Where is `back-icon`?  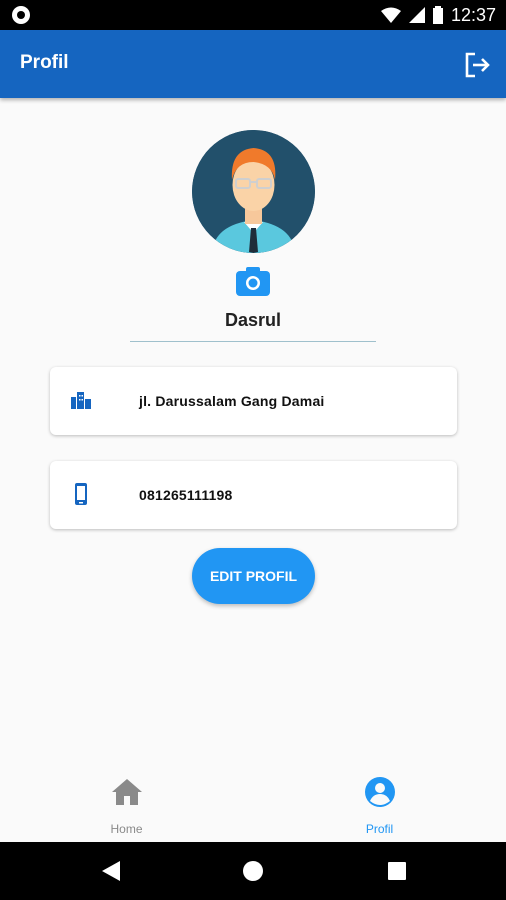 back-icon is located at coordinates (111, 871).